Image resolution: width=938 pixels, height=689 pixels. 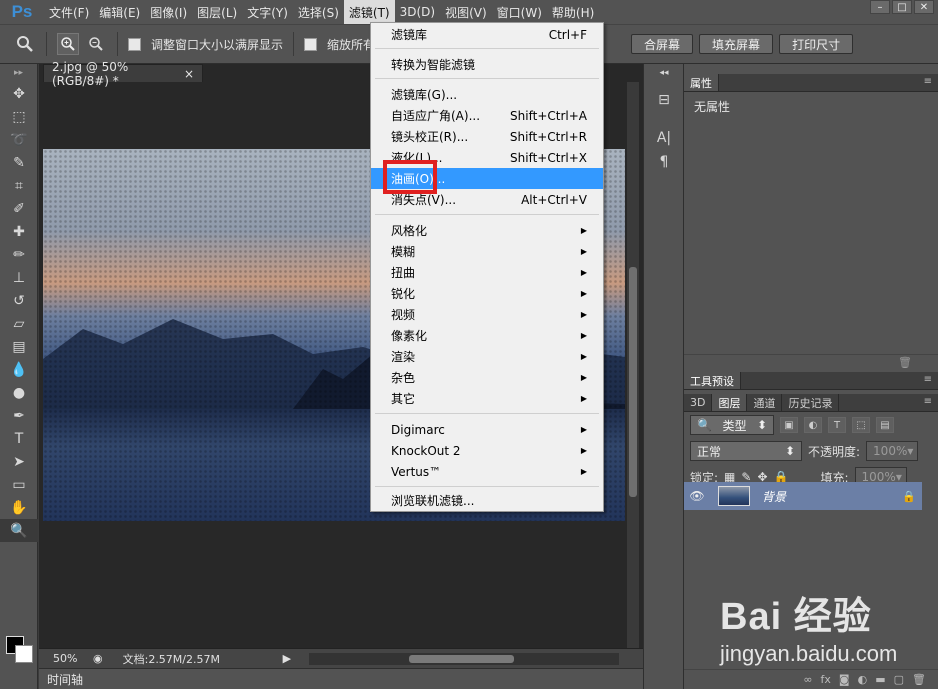 What do you see at coordinates (19, 415) in the screenshot?
I see `pen-tool-icon: ✒` at bounding box center [19, 415].